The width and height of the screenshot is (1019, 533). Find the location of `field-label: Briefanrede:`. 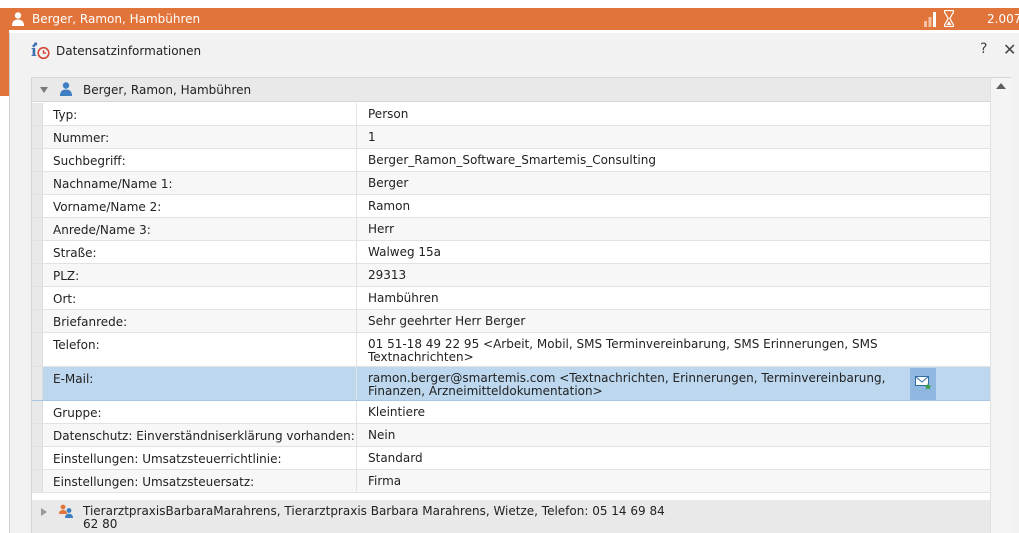

field-label: Briefanrede: is located at coordinates (199, 321).